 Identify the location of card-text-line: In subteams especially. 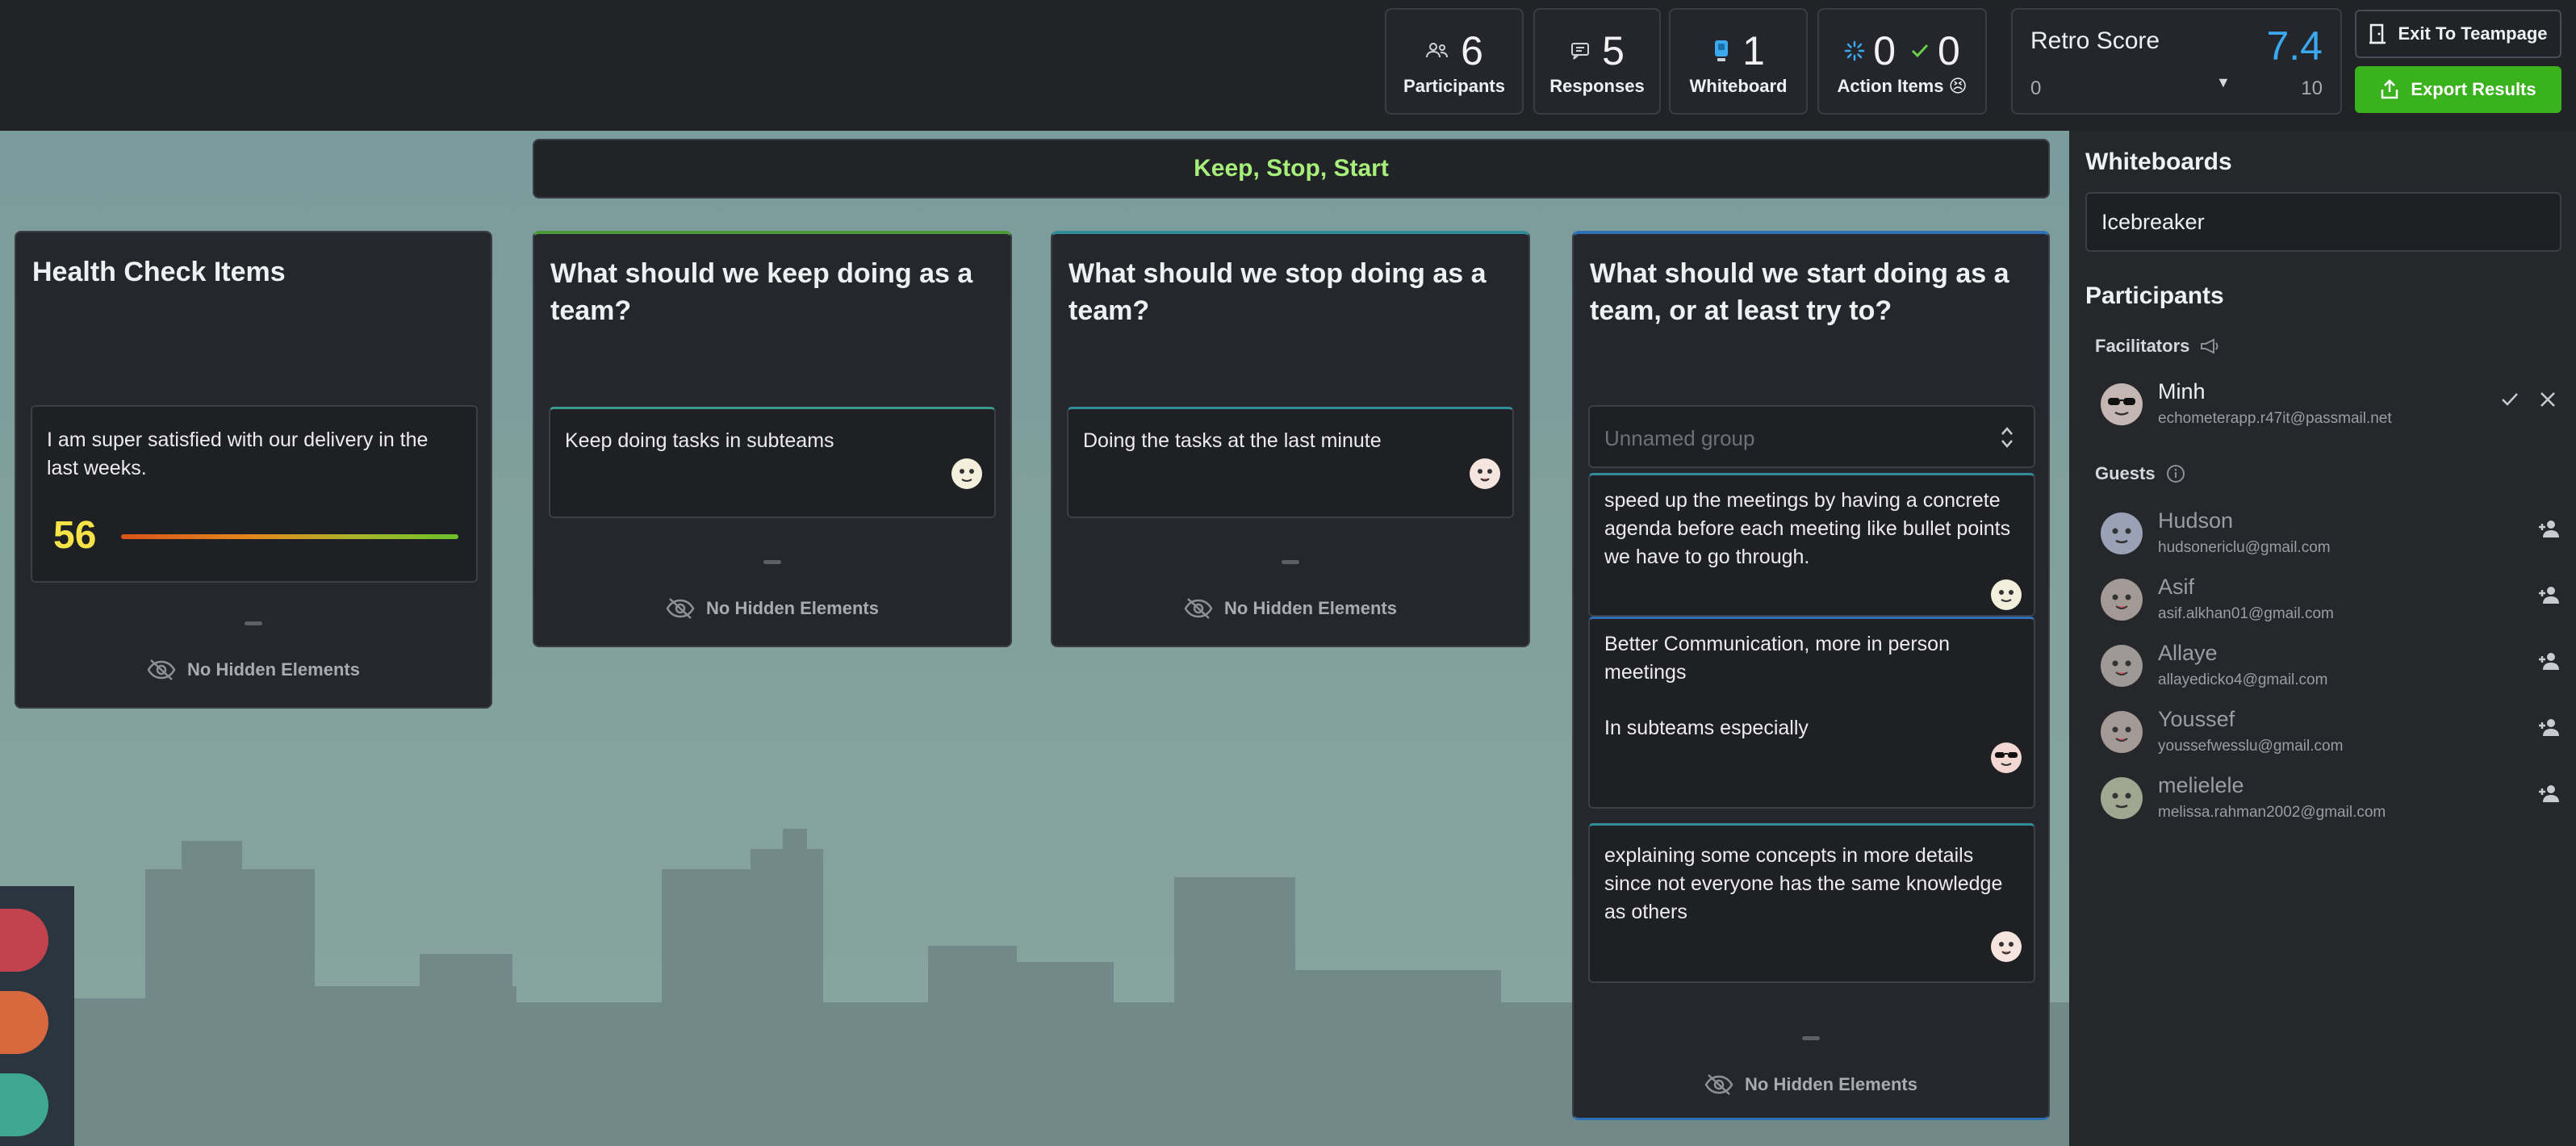
(1706, 728).